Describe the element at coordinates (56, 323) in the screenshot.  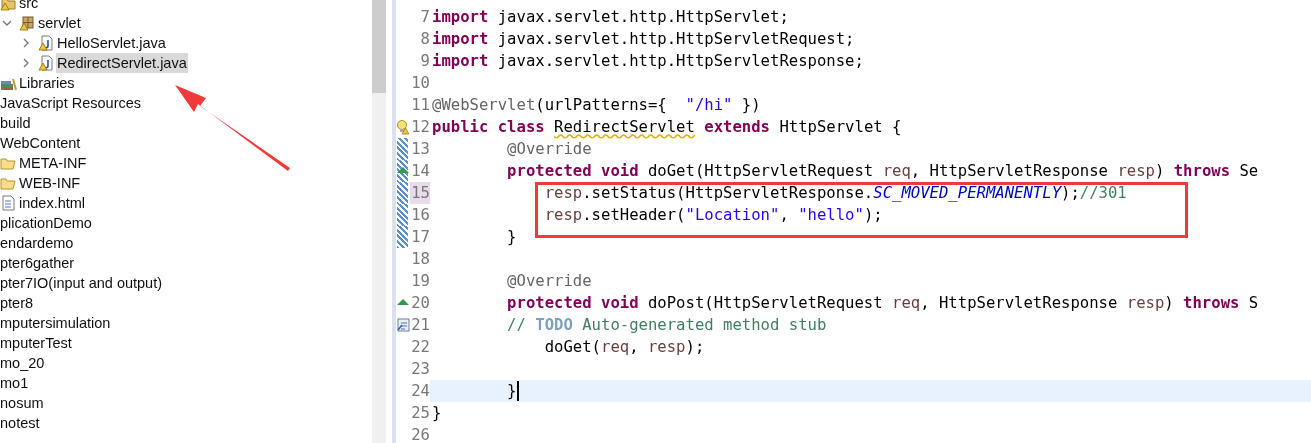
I see `tree-item: mputersimulation` at that location.